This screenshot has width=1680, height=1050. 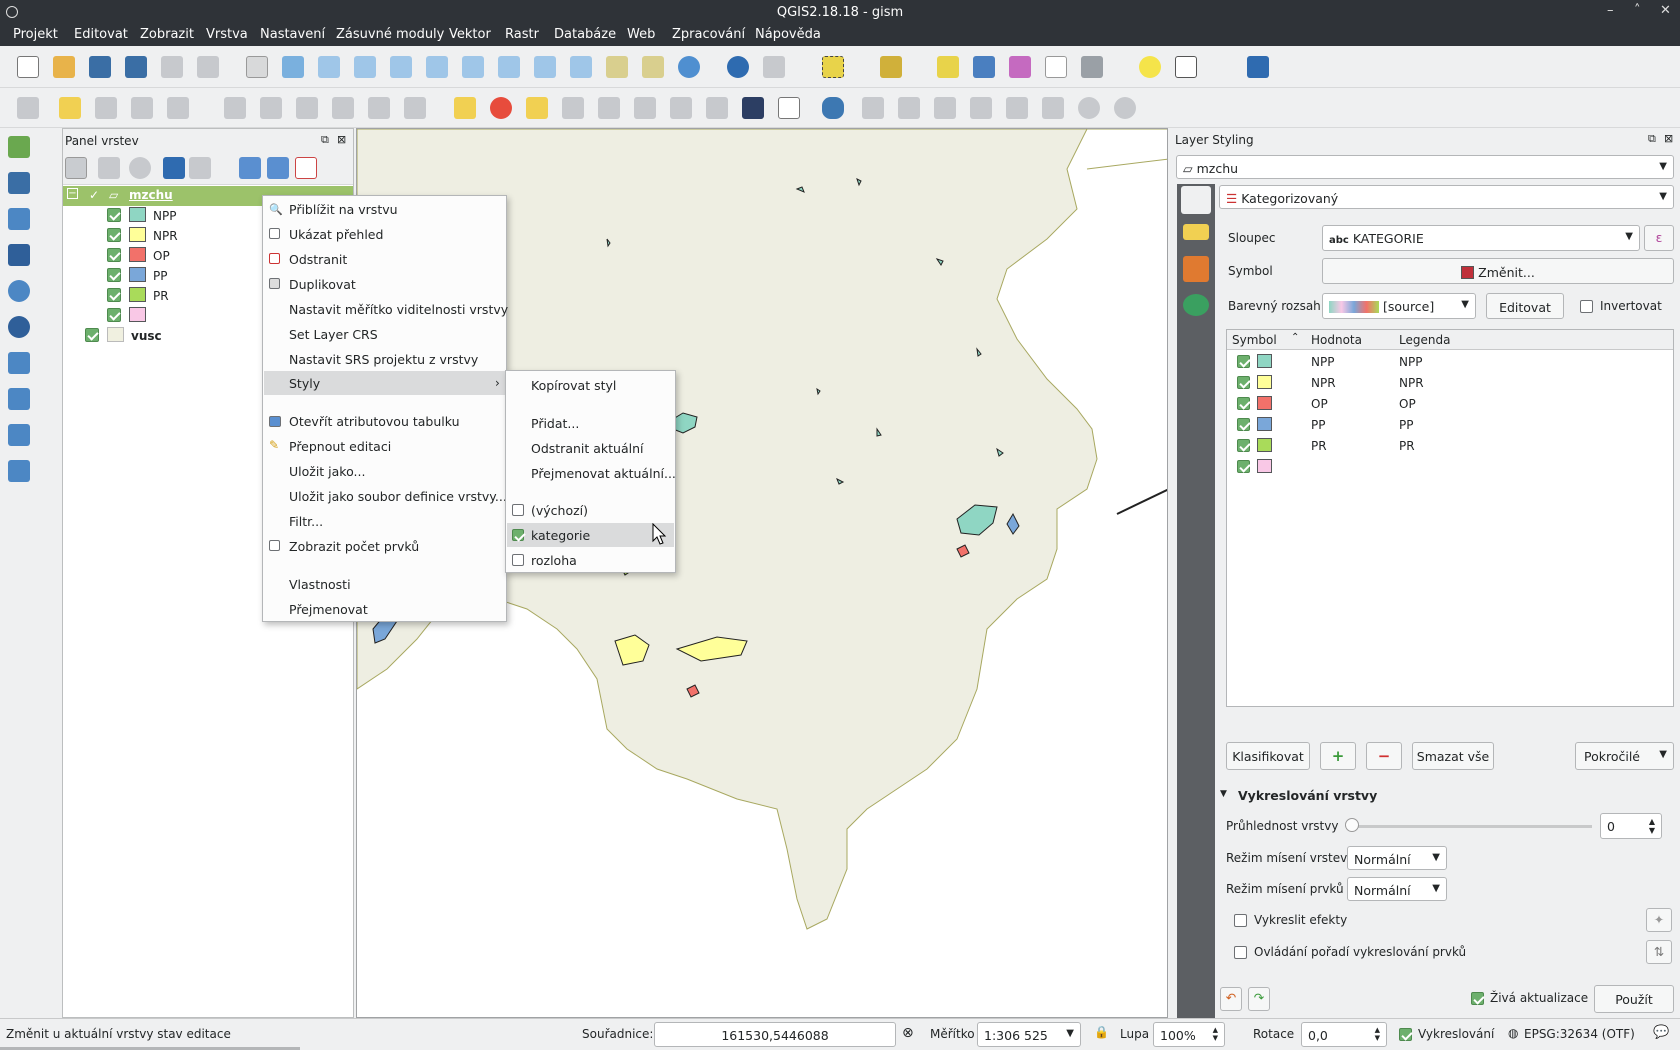 I want to click on collapse-all-icon, so click(x=278, y=168).